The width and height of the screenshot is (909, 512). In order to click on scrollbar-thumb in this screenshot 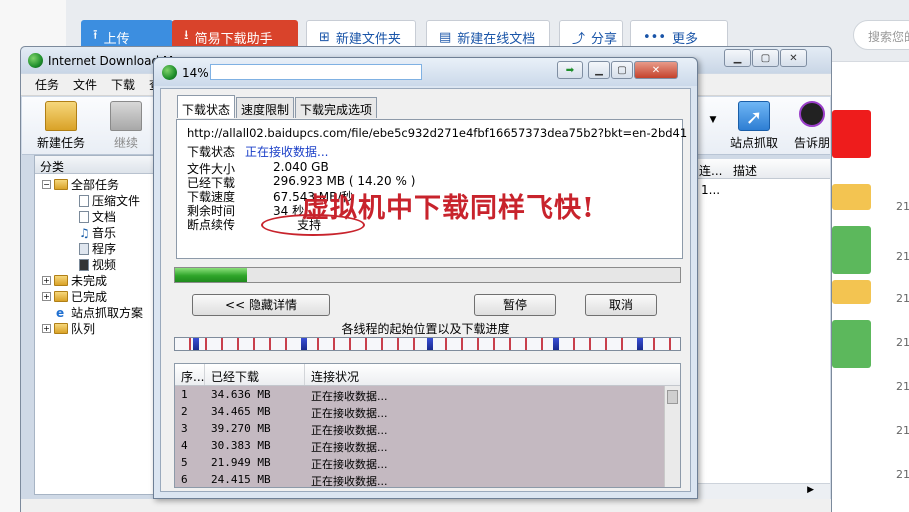, I will do `click(672, 397)`.